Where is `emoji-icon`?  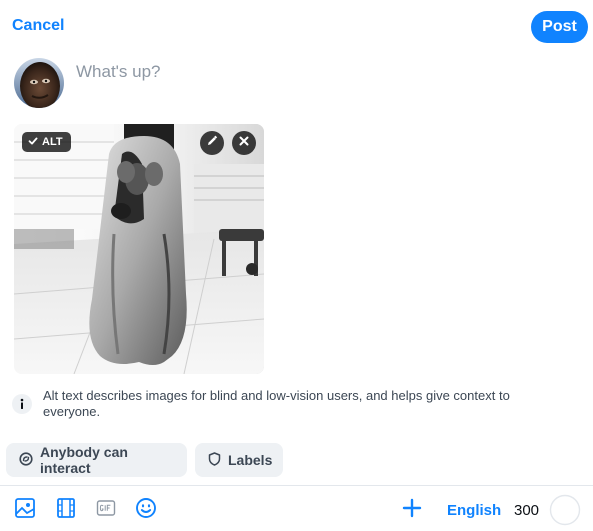
emoji-icon is located at coordinates (146, 510).